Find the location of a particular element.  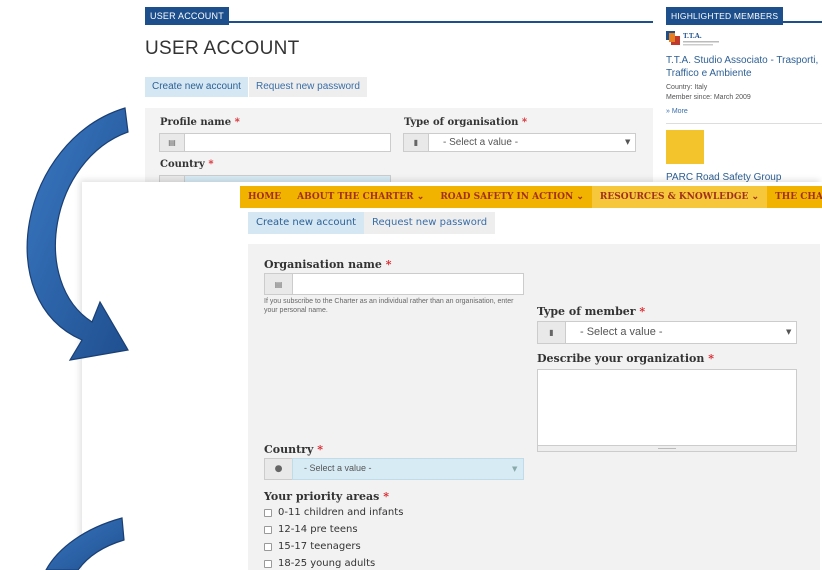

curved-arrow-partial-icon is located at coordinates (85, 543).